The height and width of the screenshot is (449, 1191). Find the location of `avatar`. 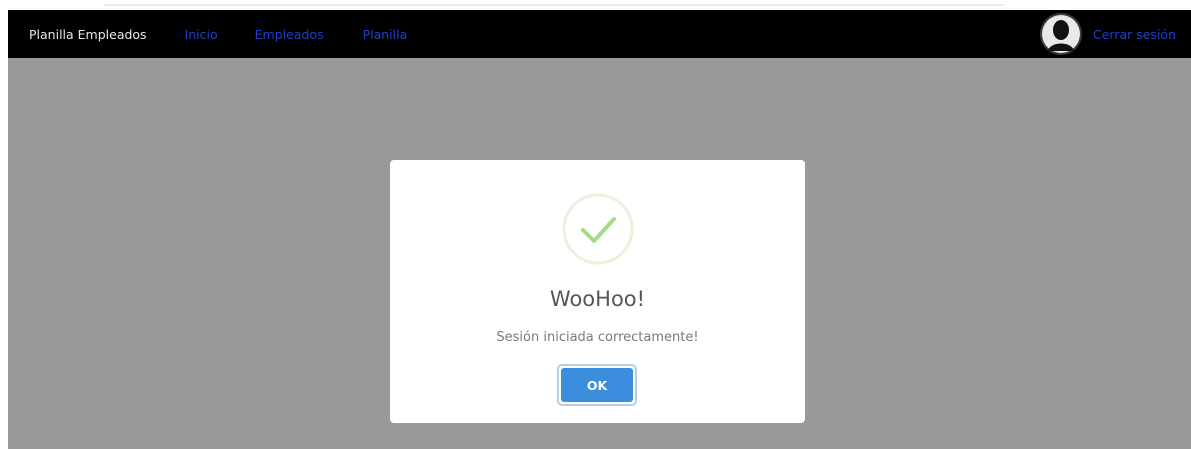

avatar is located at coordinates (1060, 34).